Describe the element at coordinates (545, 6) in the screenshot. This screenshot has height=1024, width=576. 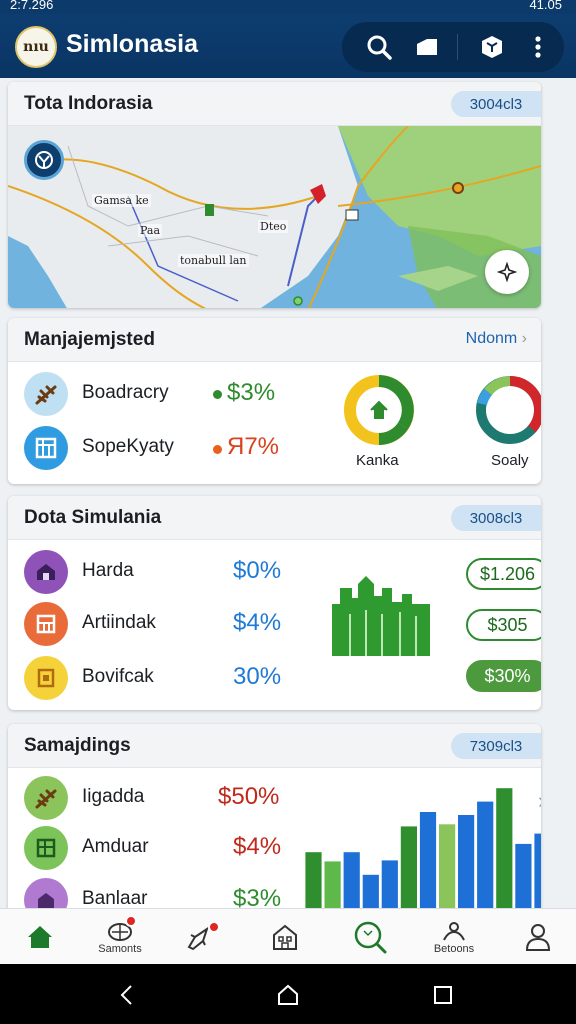
I see `status-battery-text: 41.05` at that location.